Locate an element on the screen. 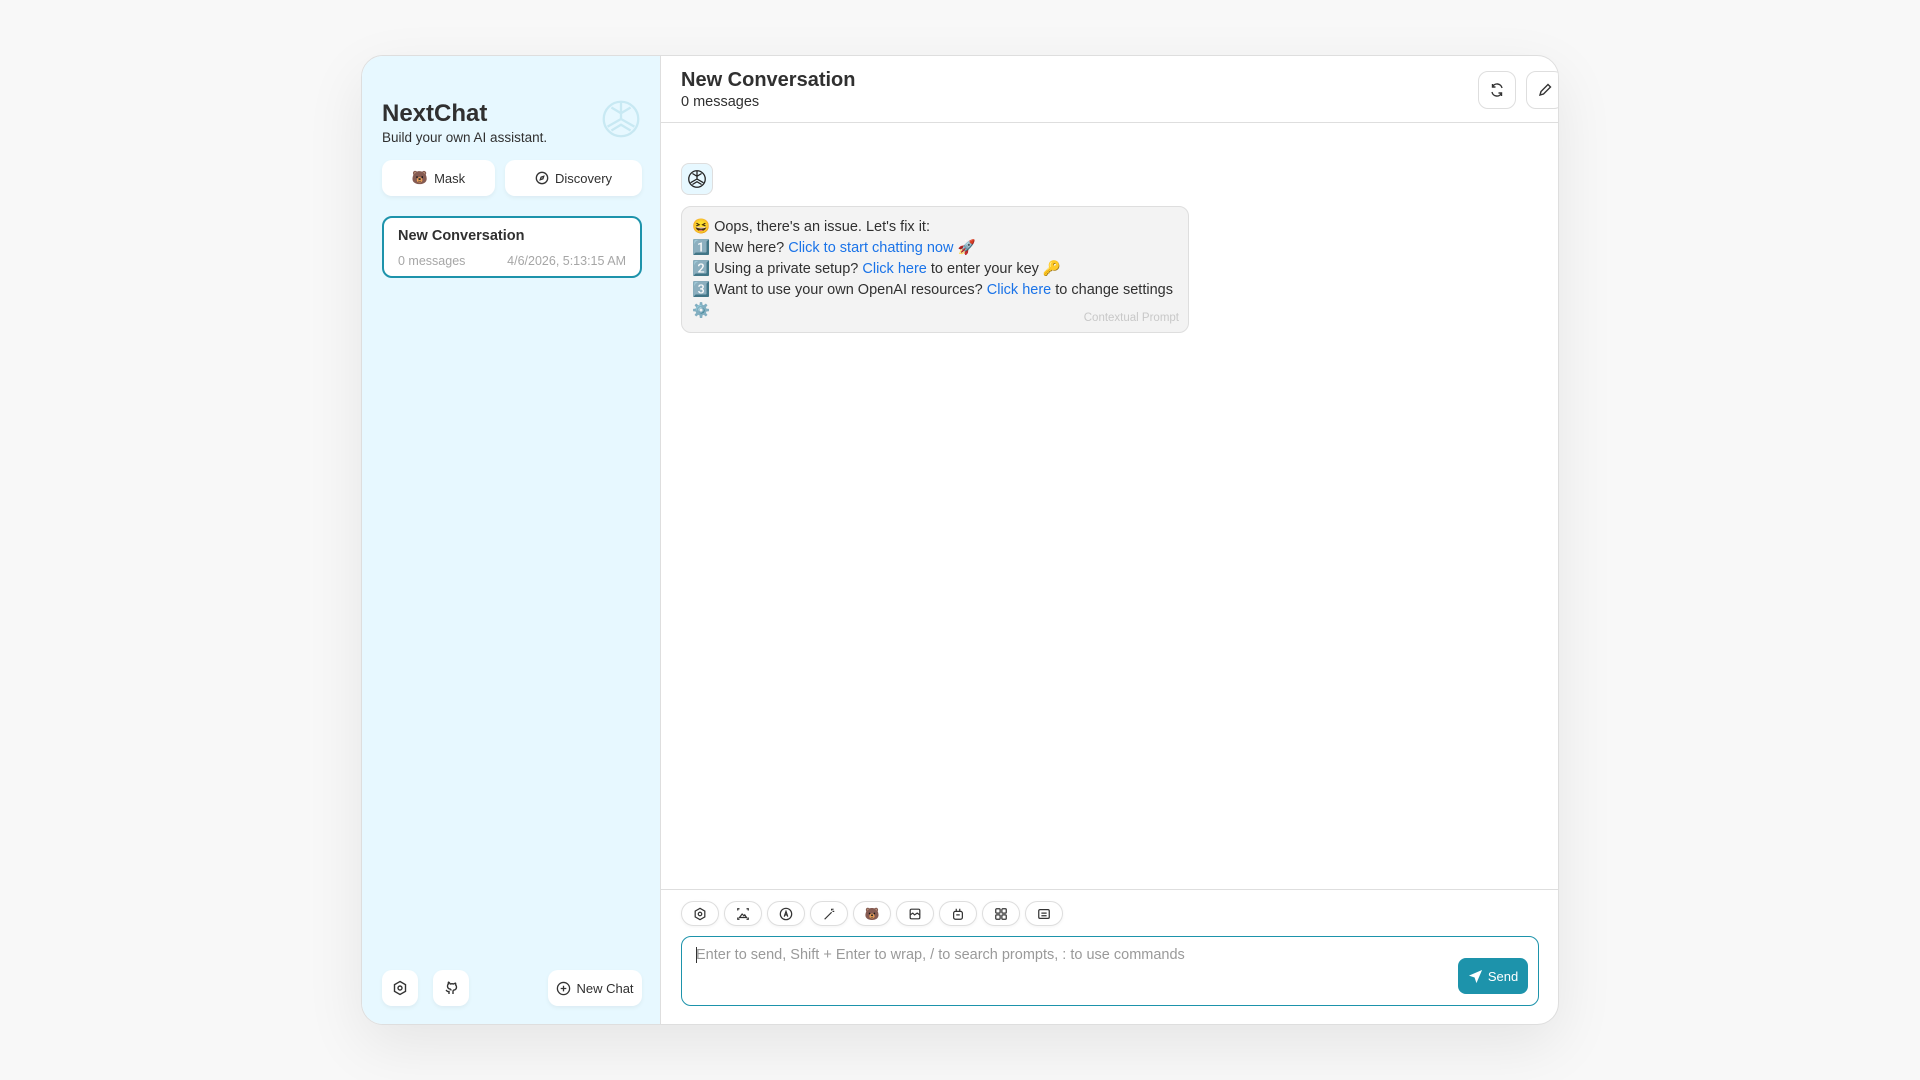  break-icon is located at coordinates (915, 914).